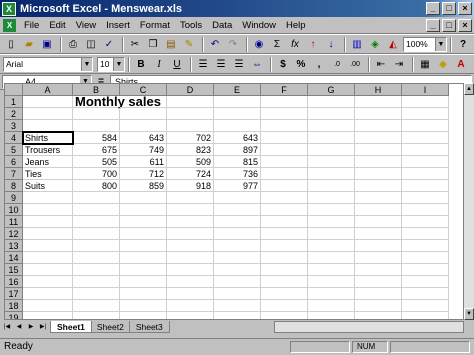 Image resolution: width=474 pixels, height=355 pixels. What do you see at coordinates (118, 64) in the screenshot?
I see `chevron-down-icon: ▼` at bounding box center [118, 64].